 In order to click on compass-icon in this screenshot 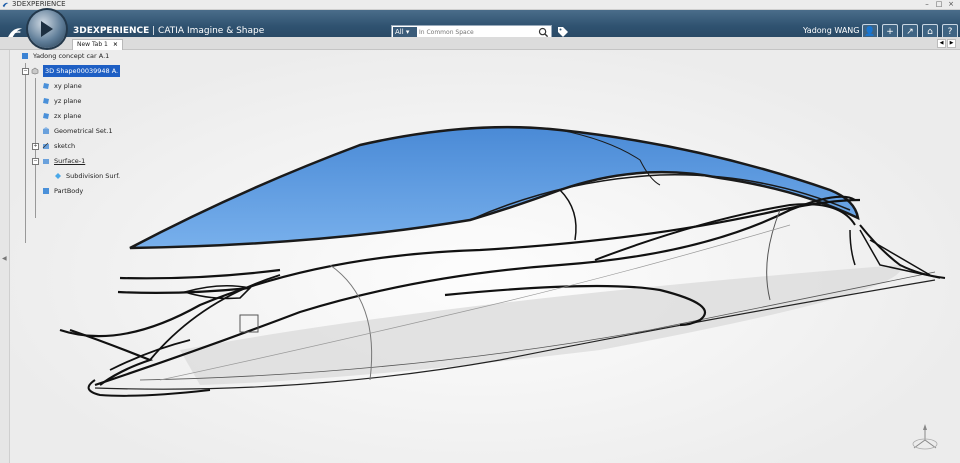, I will do `click(47, 29)`.